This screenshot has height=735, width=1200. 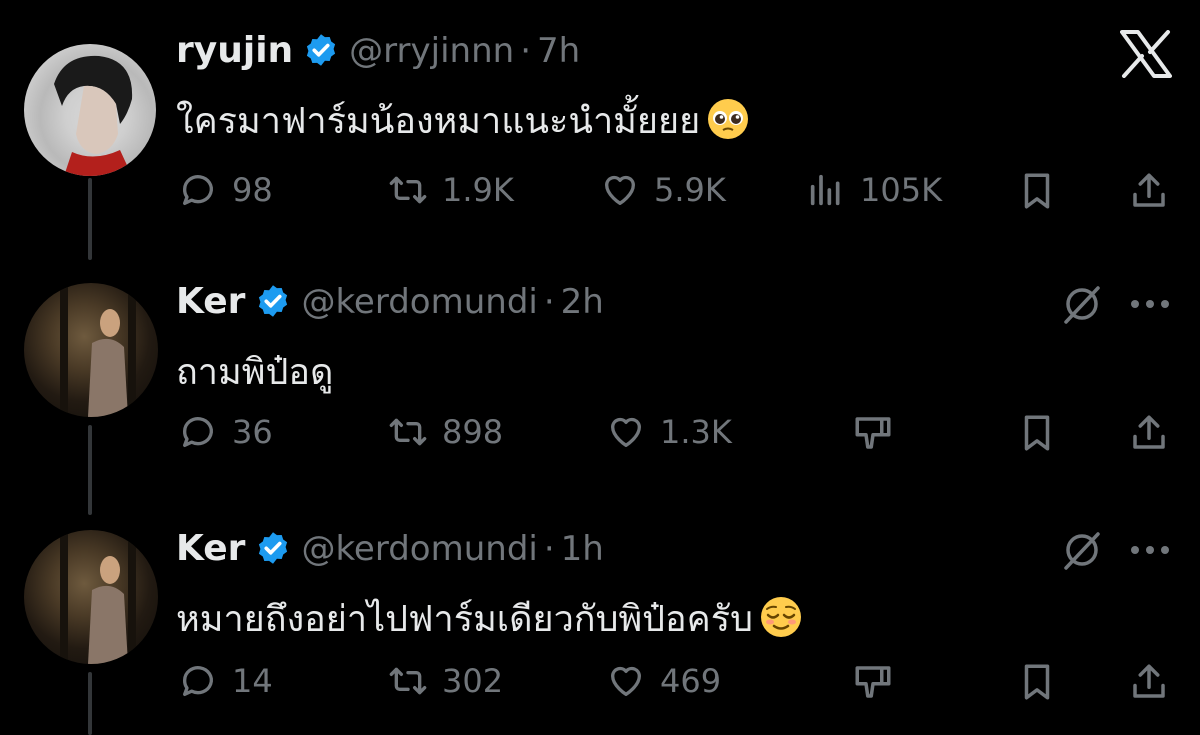 I want to click on views-button: 105K, so click(x=874, y=190).